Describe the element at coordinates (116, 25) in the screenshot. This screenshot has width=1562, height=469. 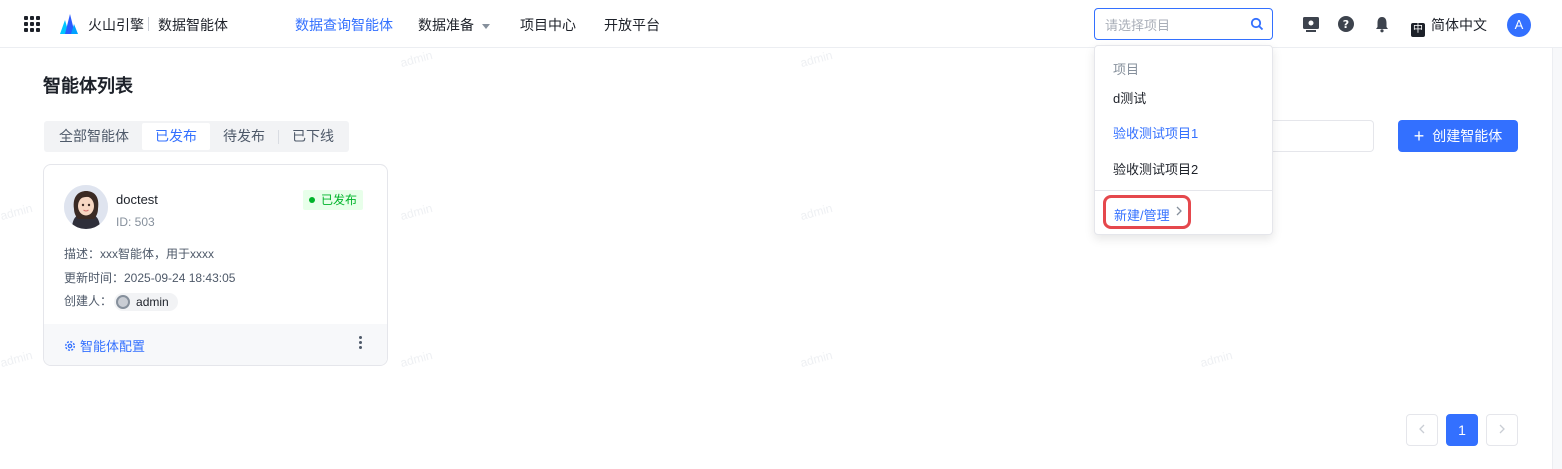
I see `brand-name: 火山引擎` at that location.